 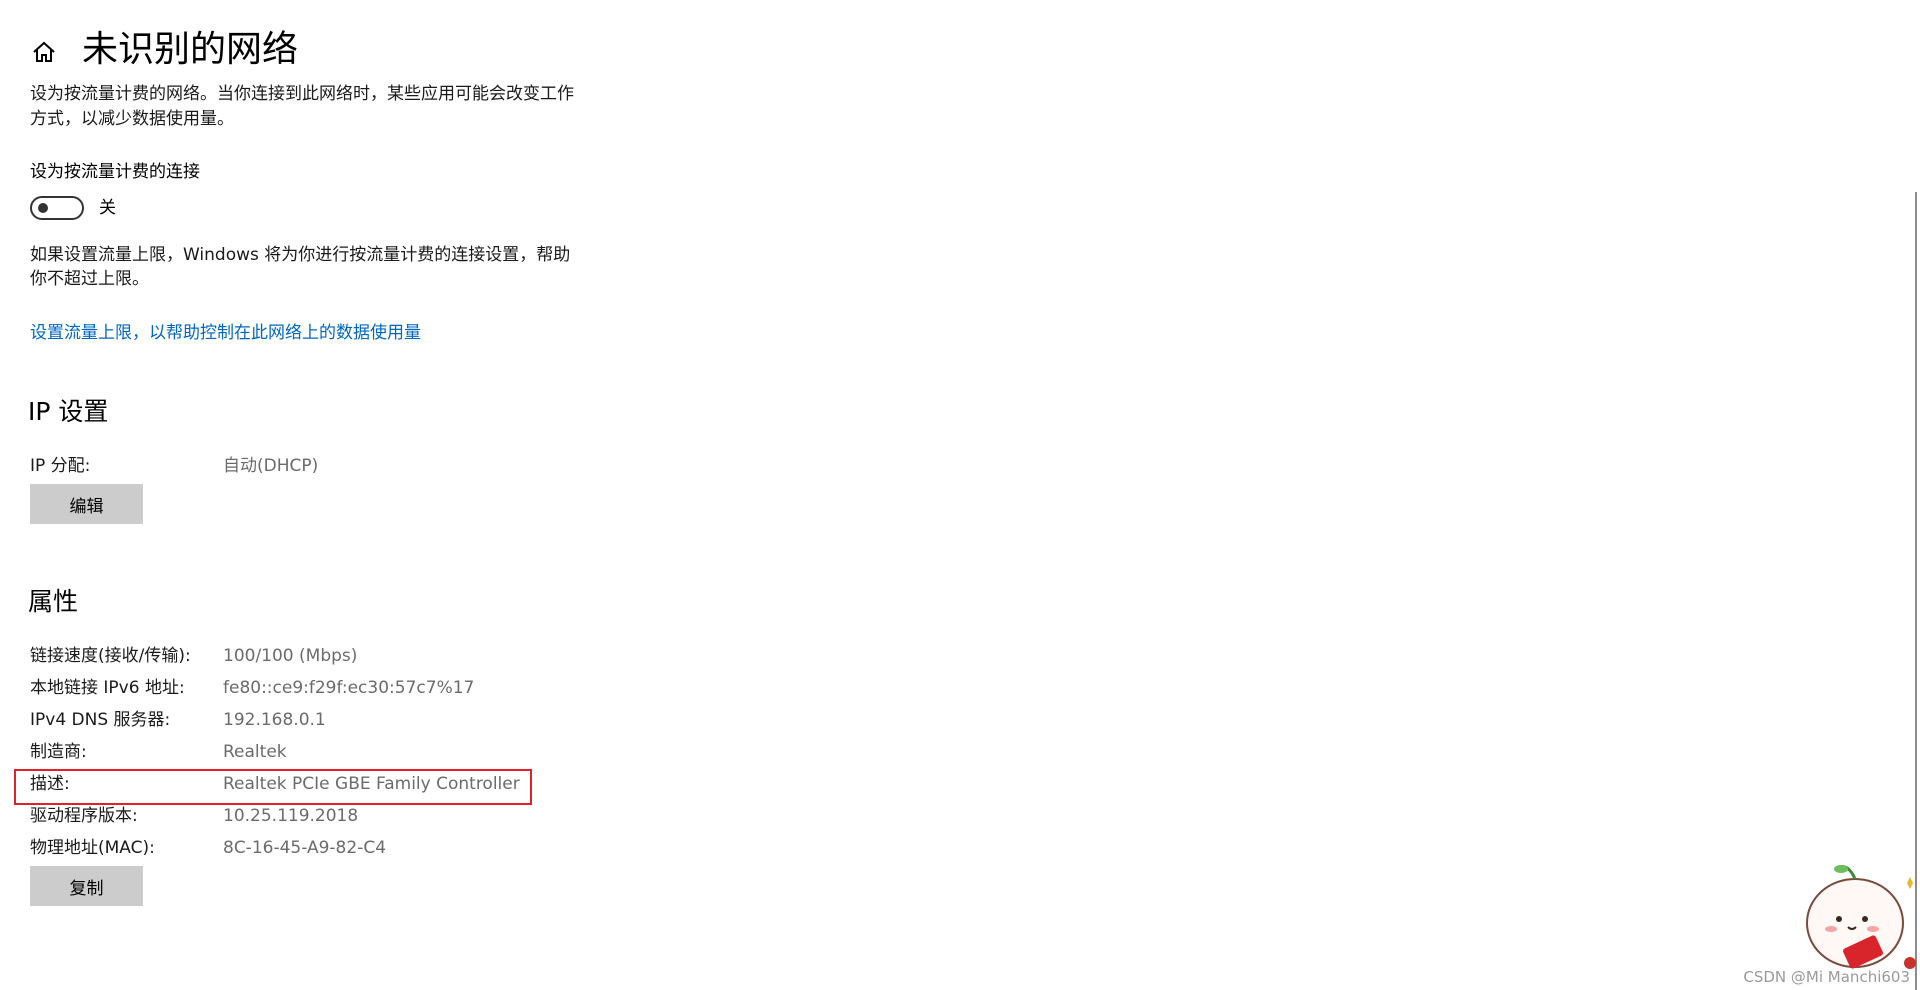 What do you see at coordinates (290, 656) in the screenshot?
I see `prop-value-link-speed: 100/100 (Mbps)` at bounding box center [290, 656].